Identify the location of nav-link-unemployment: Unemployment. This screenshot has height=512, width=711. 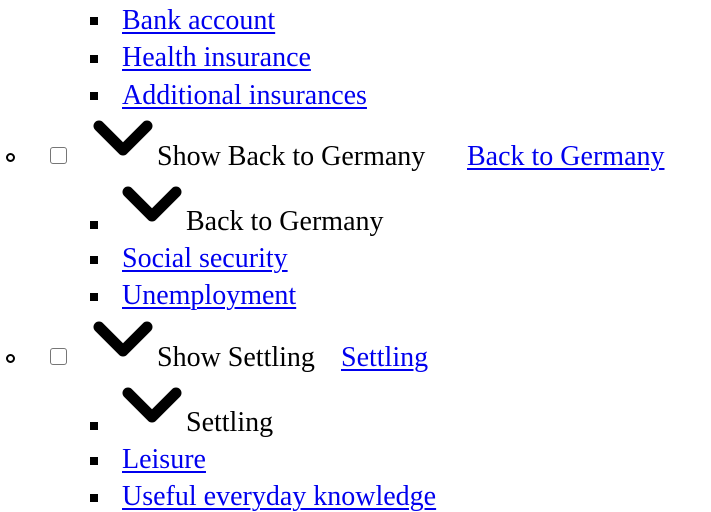
(209, 296).